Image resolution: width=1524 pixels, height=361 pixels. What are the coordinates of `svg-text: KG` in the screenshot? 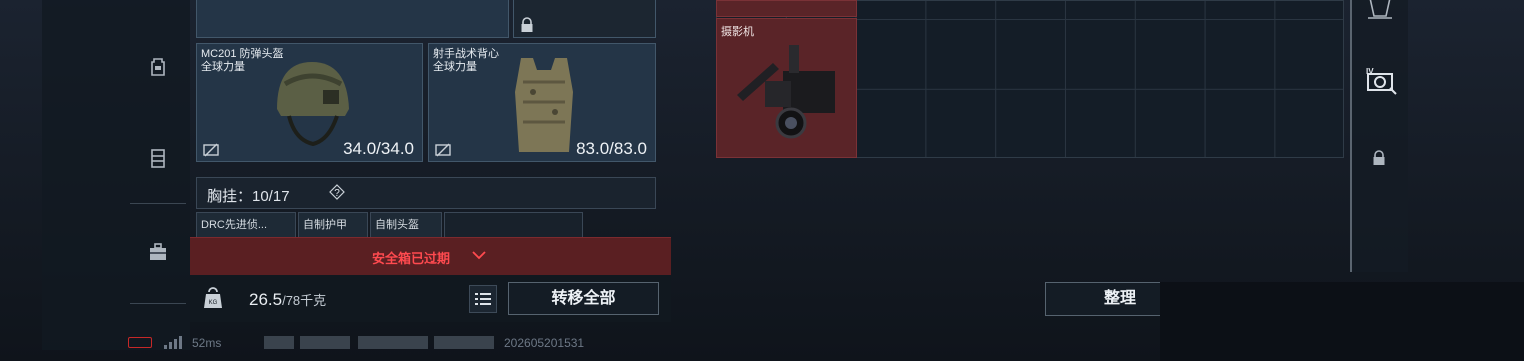 It's located at (213, 303).